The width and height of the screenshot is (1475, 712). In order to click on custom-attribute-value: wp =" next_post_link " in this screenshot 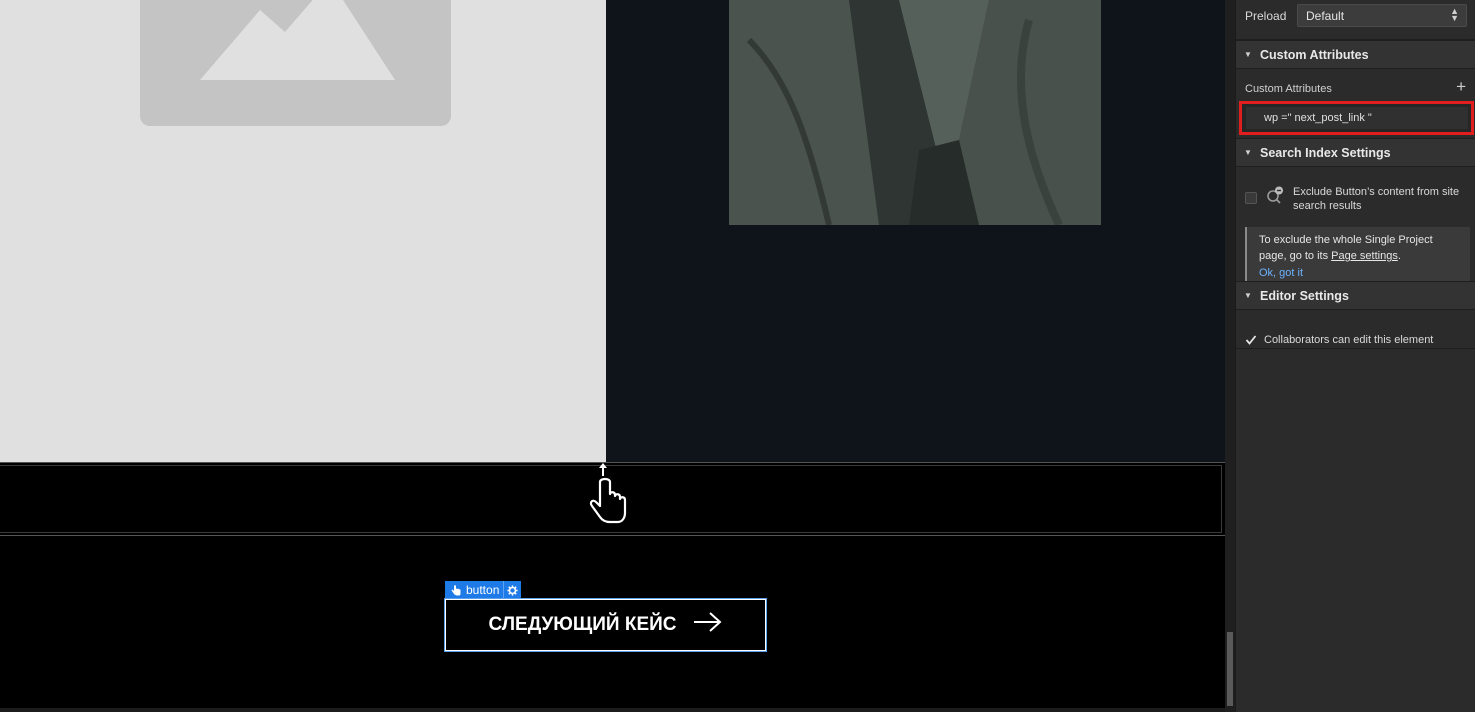, I will do `click(1357, 118)`.